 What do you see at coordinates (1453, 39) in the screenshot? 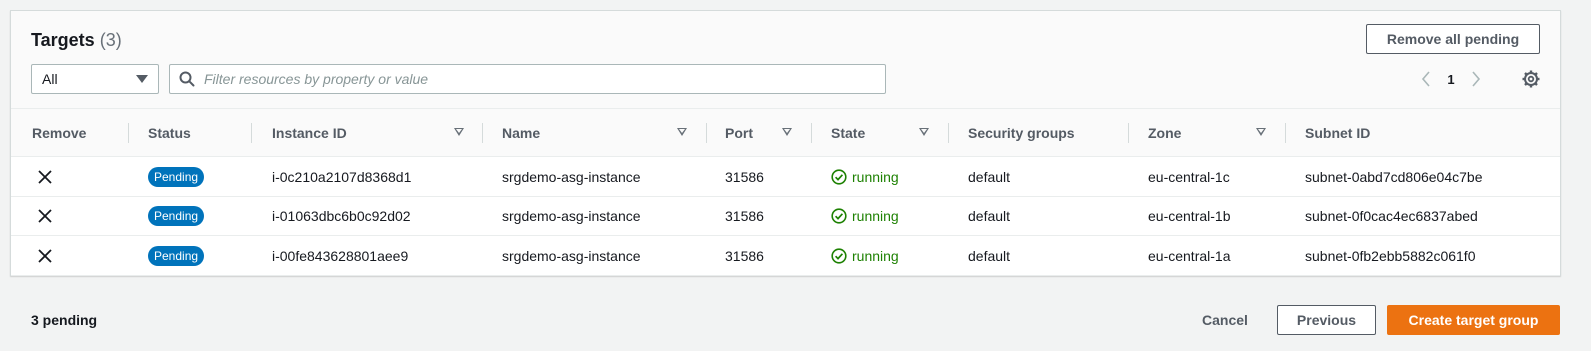
I see `remove-all-pending-button: Remove all pending` at bounding box center [1453, 39].